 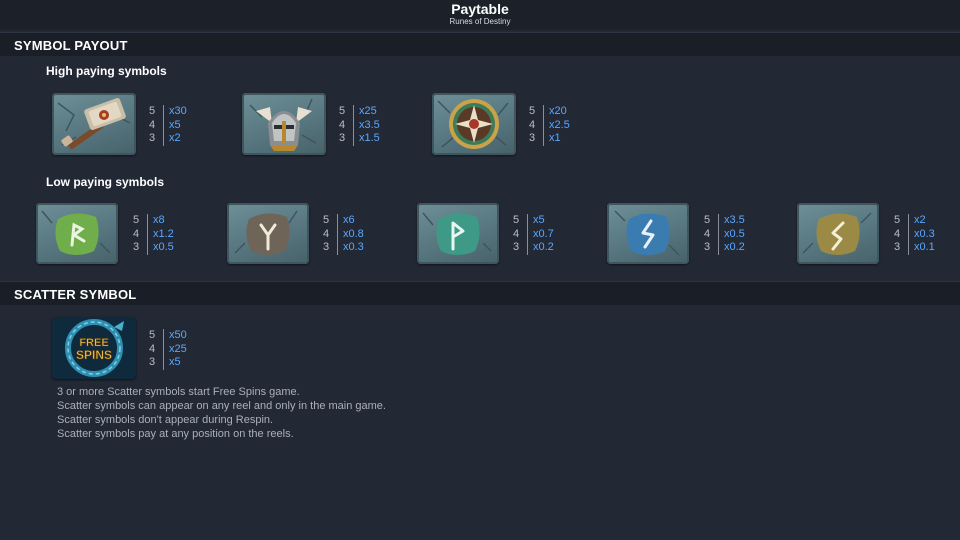 I want to click on payout-row: 4 x25, so click(x=168, y=349).